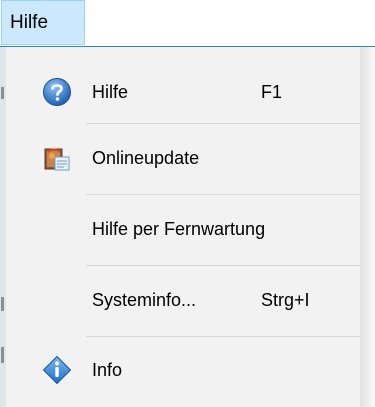 The width and height of the screenshot is (375, 407). Describe the element at coordinates (43, 22) in the screenshot. I see `menu-hilfe: Hilfe` at that location.